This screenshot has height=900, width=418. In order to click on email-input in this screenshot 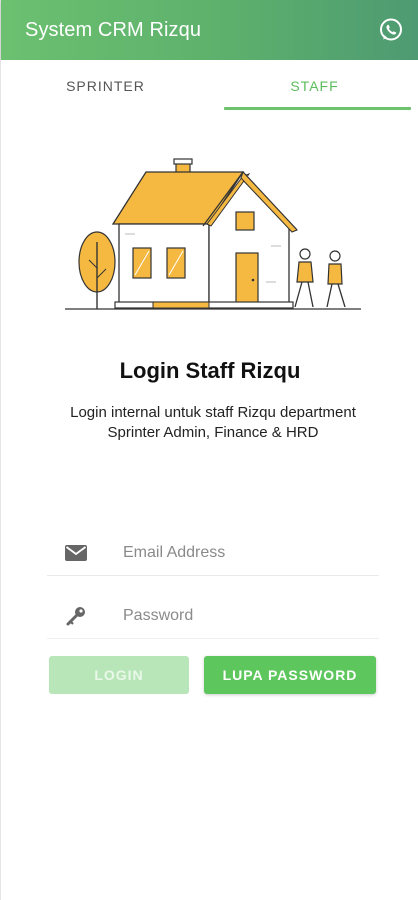, I will do `click(242, 552)`.